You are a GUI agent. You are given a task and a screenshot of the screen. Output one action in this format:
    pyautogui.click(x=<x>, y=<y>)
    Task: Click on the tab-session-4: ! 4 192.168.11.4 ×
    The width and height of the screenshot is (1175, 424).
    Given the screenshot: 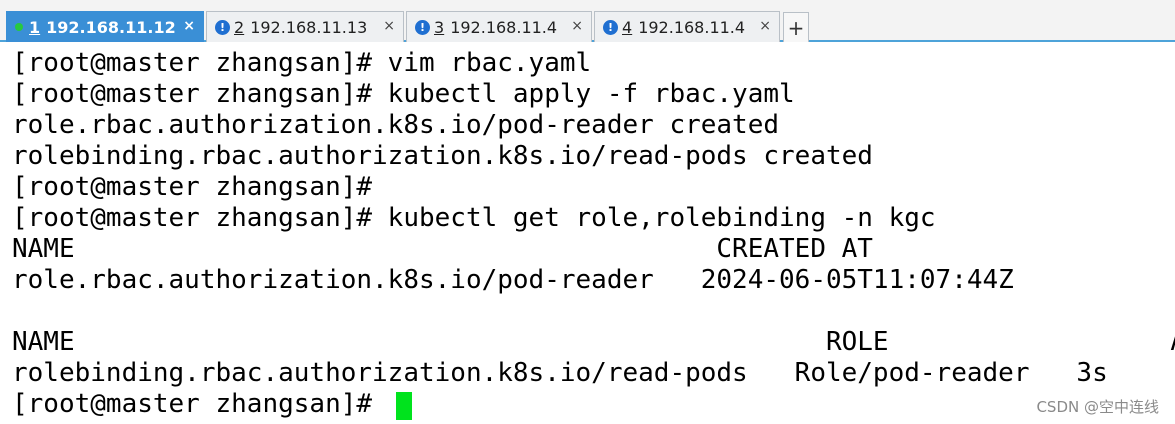 What is the action you would take?
    pyautogui.click(x=687, y=26)
    